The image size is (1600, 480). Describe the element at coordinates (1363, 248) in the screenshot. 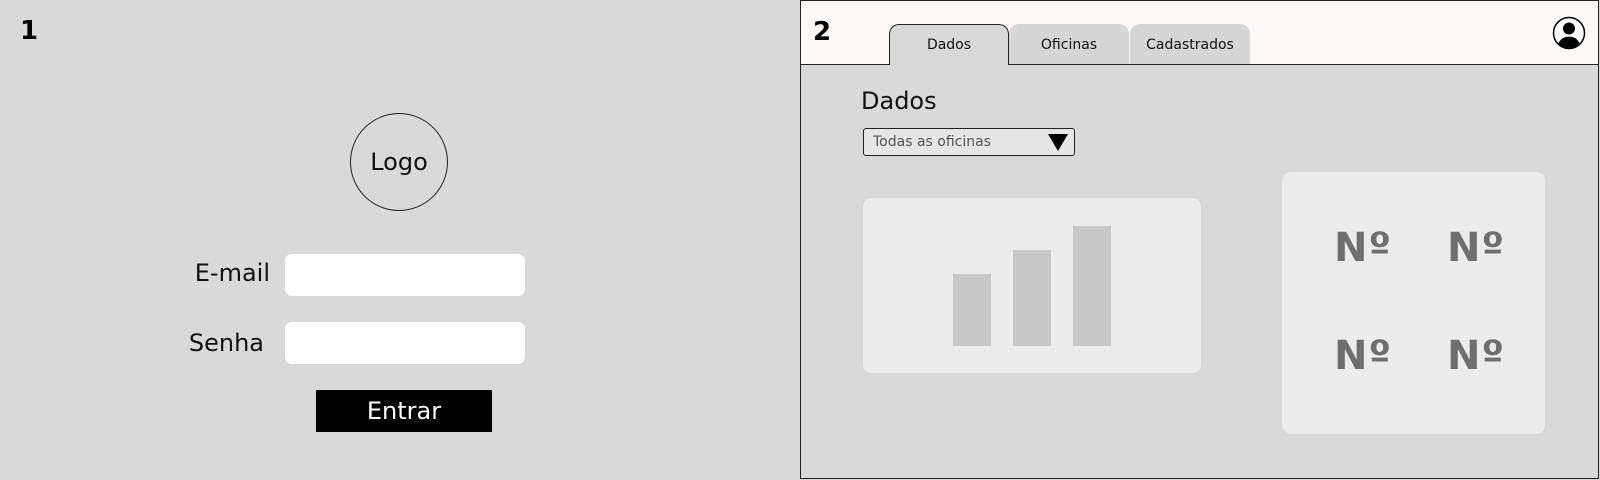

I see `stat-number-1: Nº` at that location.